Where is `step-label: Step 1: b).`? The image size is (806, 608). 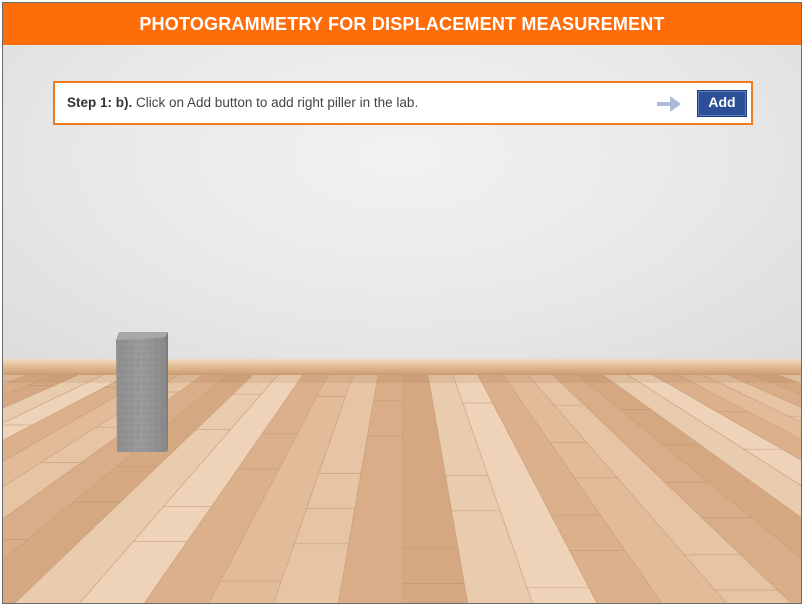 step-label: Step 1: b). is located at coordinates (100, 102).